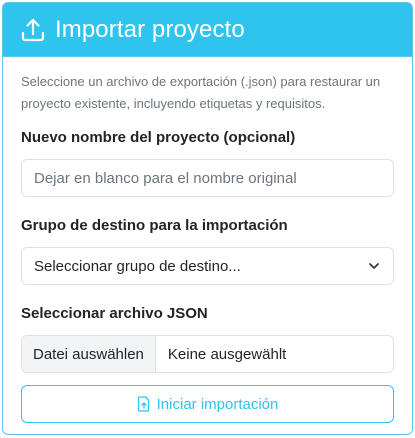  I want to click on card-header: Importar proyecto, so click(207, 30).